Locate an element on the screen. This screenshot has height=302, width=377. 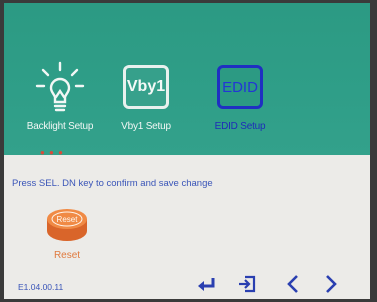
menu-item-label: EDID Setup is located at coordinates (240, 126).